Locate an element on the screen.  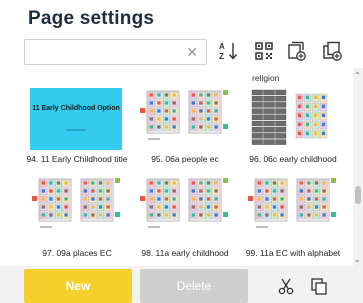
page-tile: 96. 06c early childhood is located at coordinates (293, 128).